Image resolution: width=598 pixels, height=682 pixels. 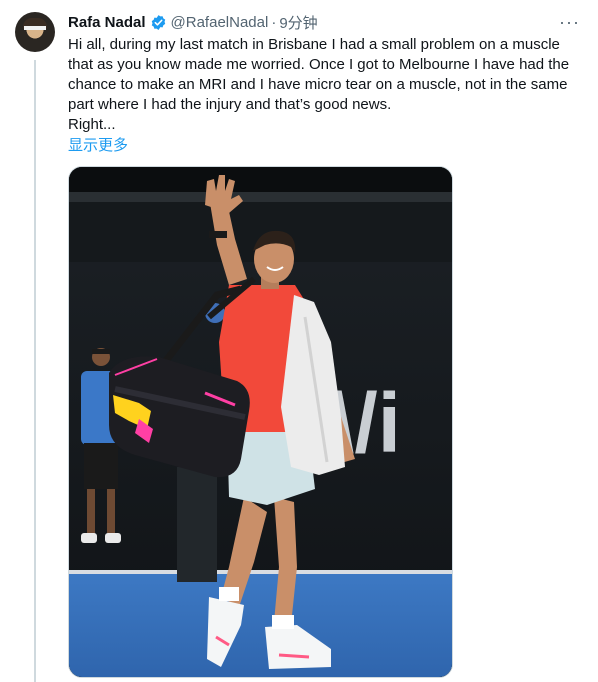 I want to click on author-handle: @RafaelNadal, so click(x=220, y=22).